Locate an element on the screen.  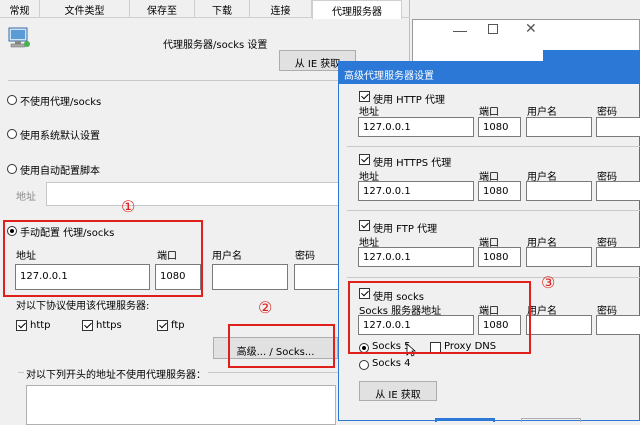
tab-download: 下载 is located at coordinates (222, 8).